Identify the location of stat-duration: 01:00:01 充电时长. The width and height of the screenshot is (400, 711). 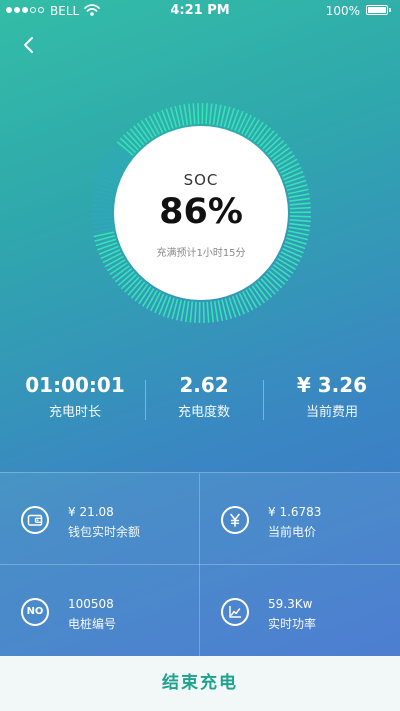
(75, 397).